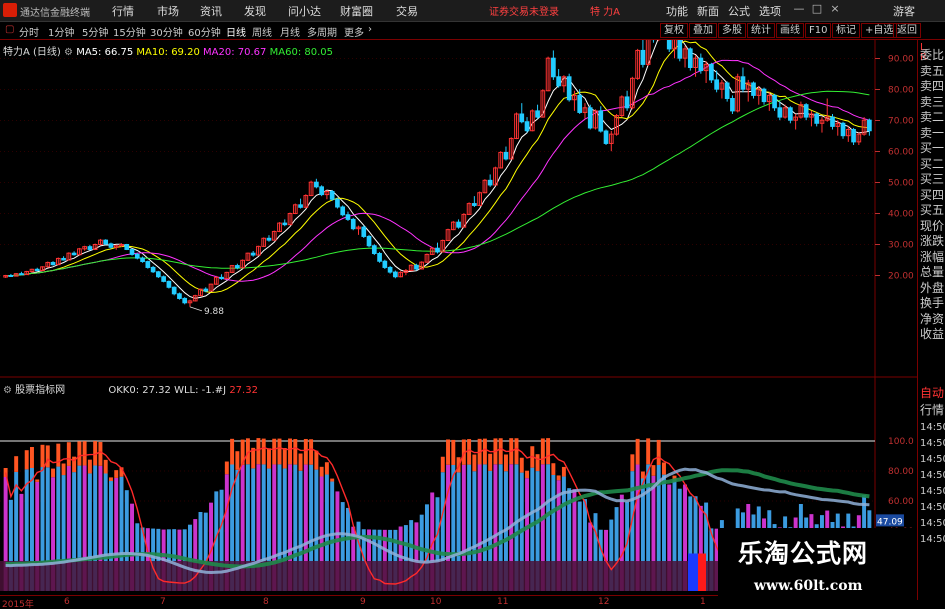 The image size is (945, 609). I want to click on tab-30min: 30分钟, so click(166, 31).